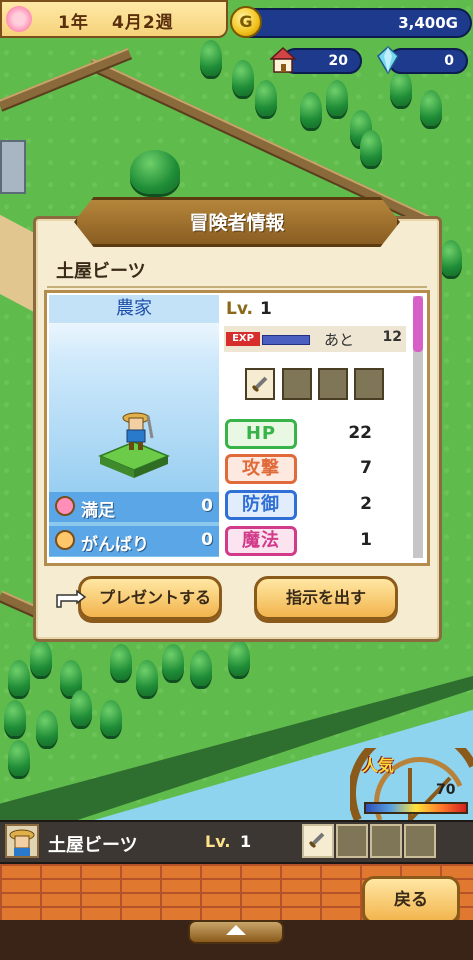 The height and width of the screenshot is (960, 473). I want to click on bar-equipment-slot-weapon, so click(318, 841).